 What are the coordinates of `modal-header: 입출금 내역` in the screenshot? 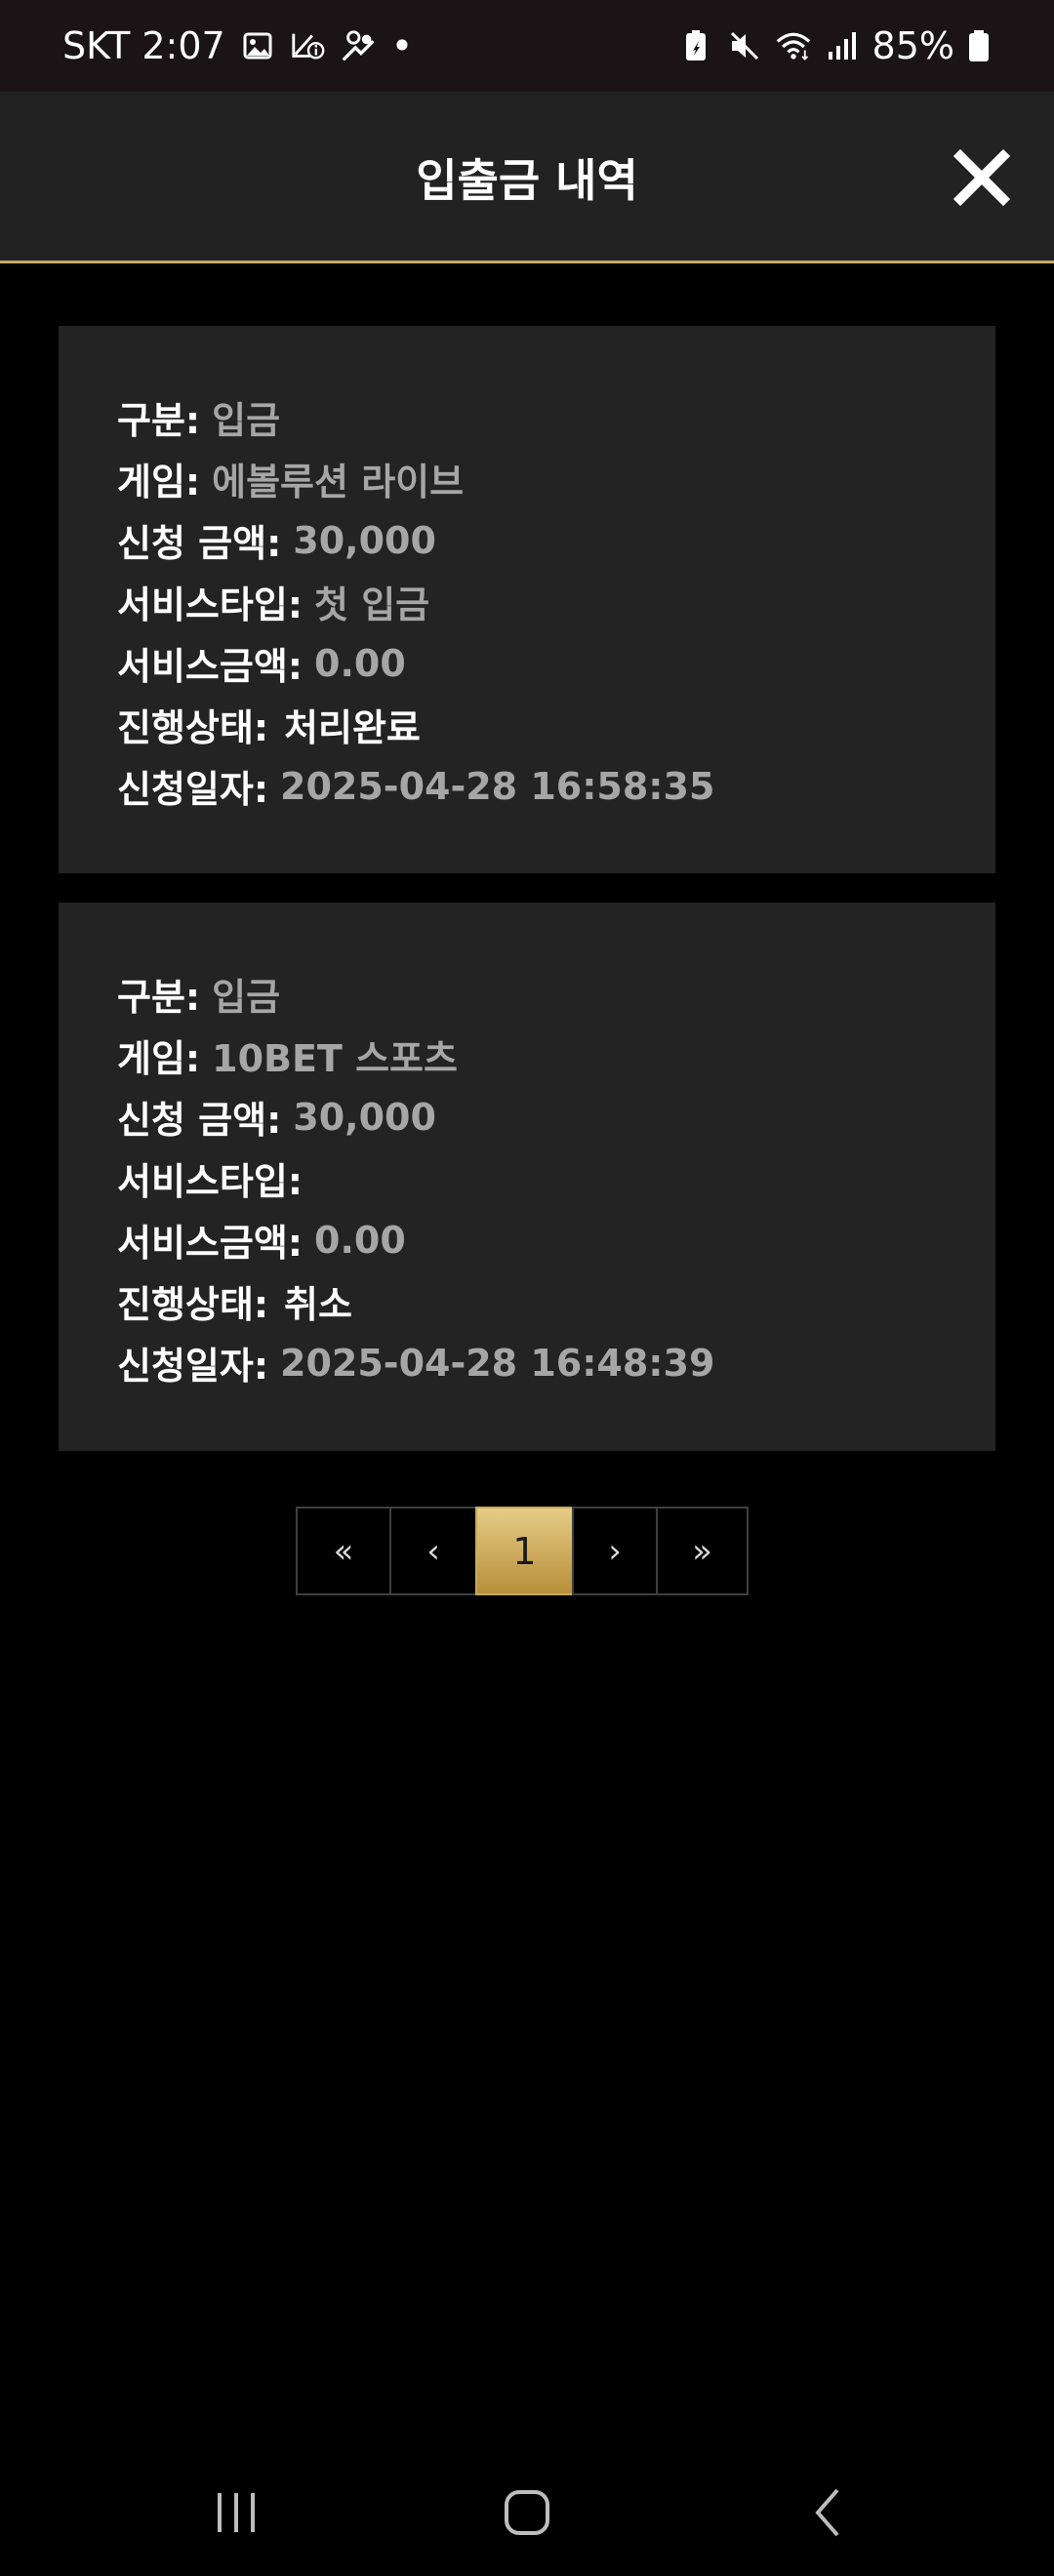 It's located at (527, 177).